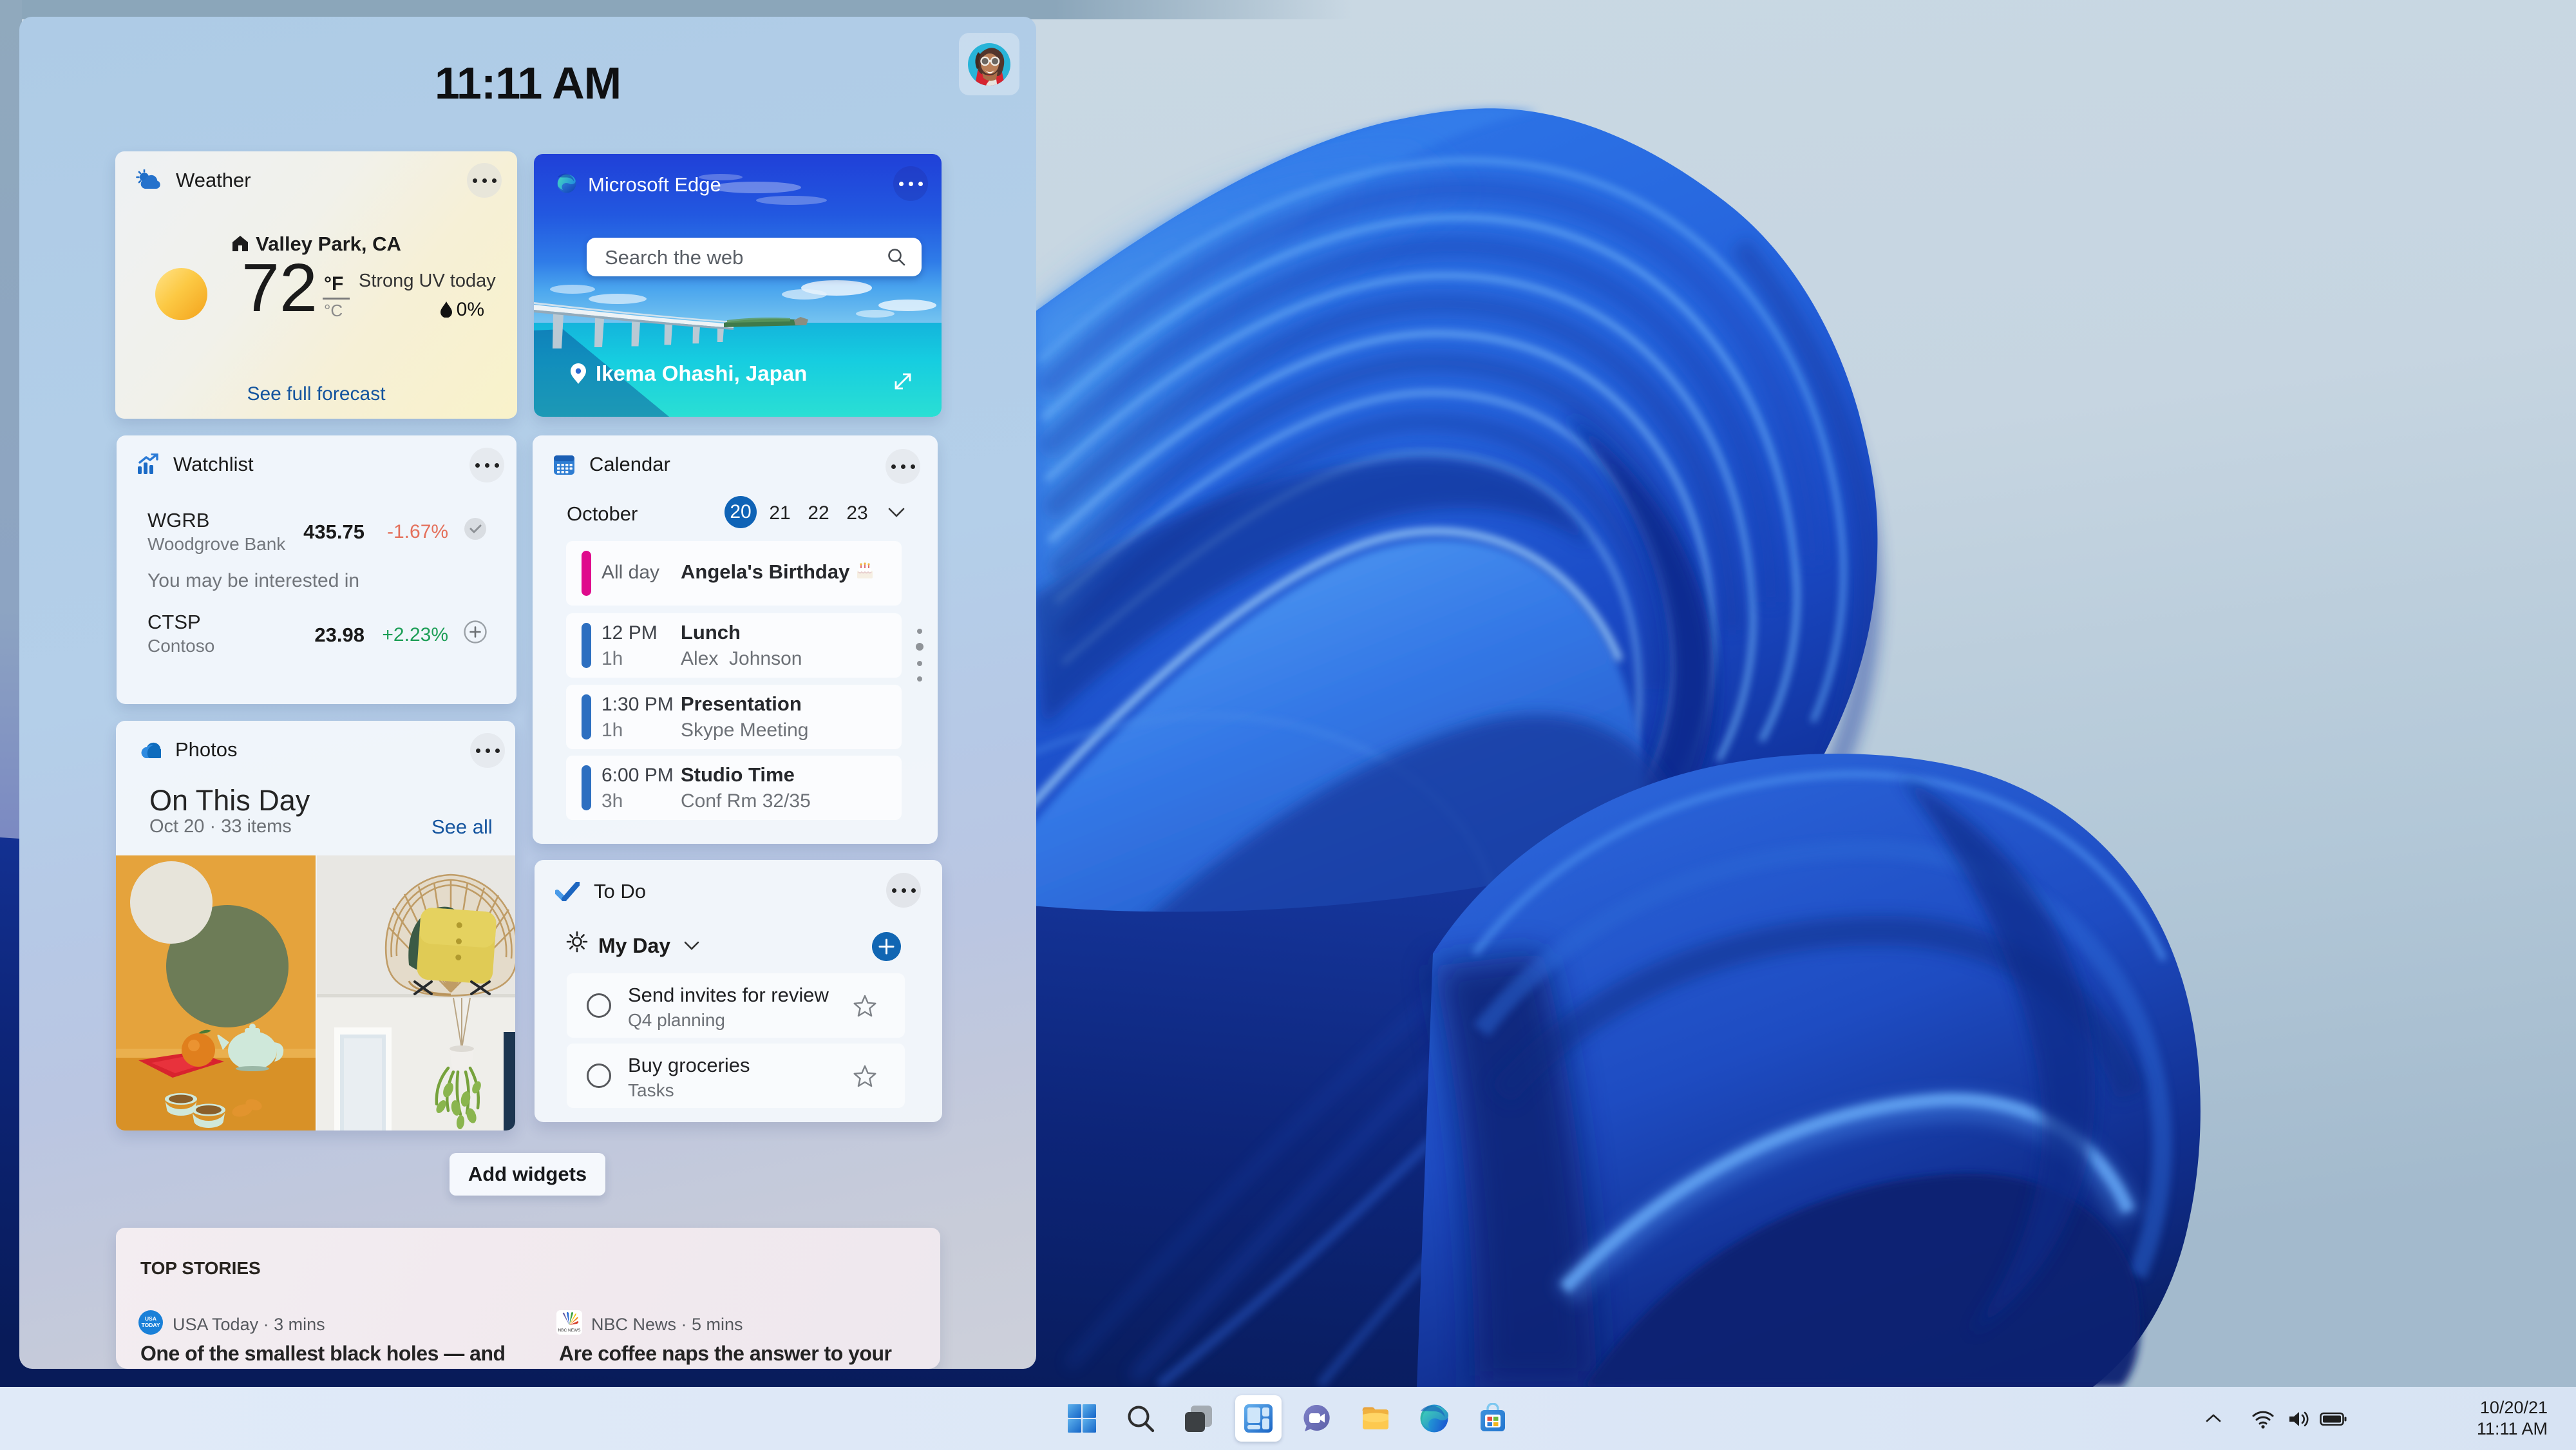  What do you see at coordinates (570, 1330) in the screenshot?
I see `svg-text: NBC NEWS` at bounding box center [570, 1330].